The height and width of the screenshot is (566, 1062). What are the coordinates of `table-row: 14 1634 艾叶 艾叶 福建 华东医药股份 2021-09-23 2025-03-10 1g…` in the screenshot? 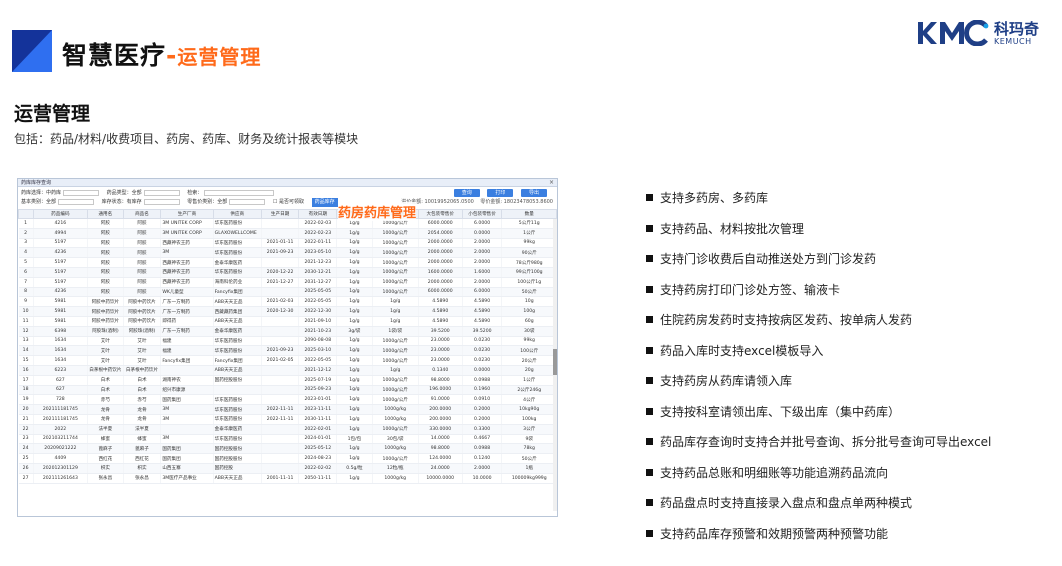 It's located at (287, 351).